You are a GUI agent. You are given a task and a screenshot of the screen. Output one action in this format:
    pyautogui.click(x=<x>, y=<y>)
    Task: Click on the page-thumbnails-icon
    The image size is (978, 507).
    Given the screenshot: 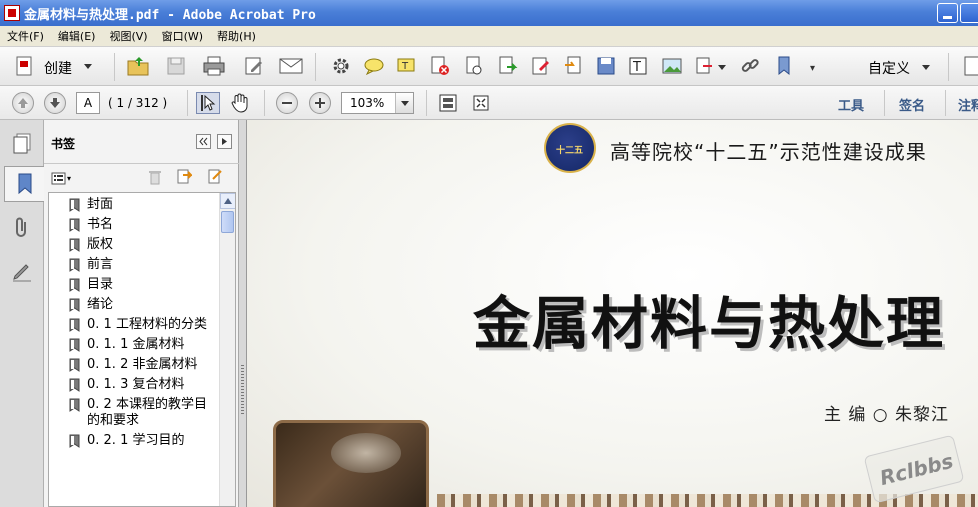 What is the action you would take?
    pyautogui.click(x=22, y=144)
    